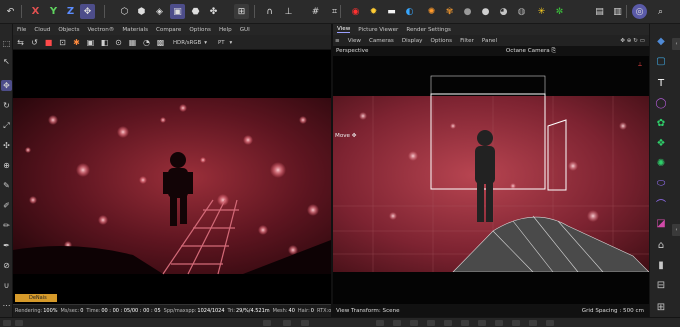 This screenshot has height=327, width=680. What do you see at coordinates (6, 245) in the screenshot?
I see `paint-tool-icon: ✒` at bounding box center [6, 245].